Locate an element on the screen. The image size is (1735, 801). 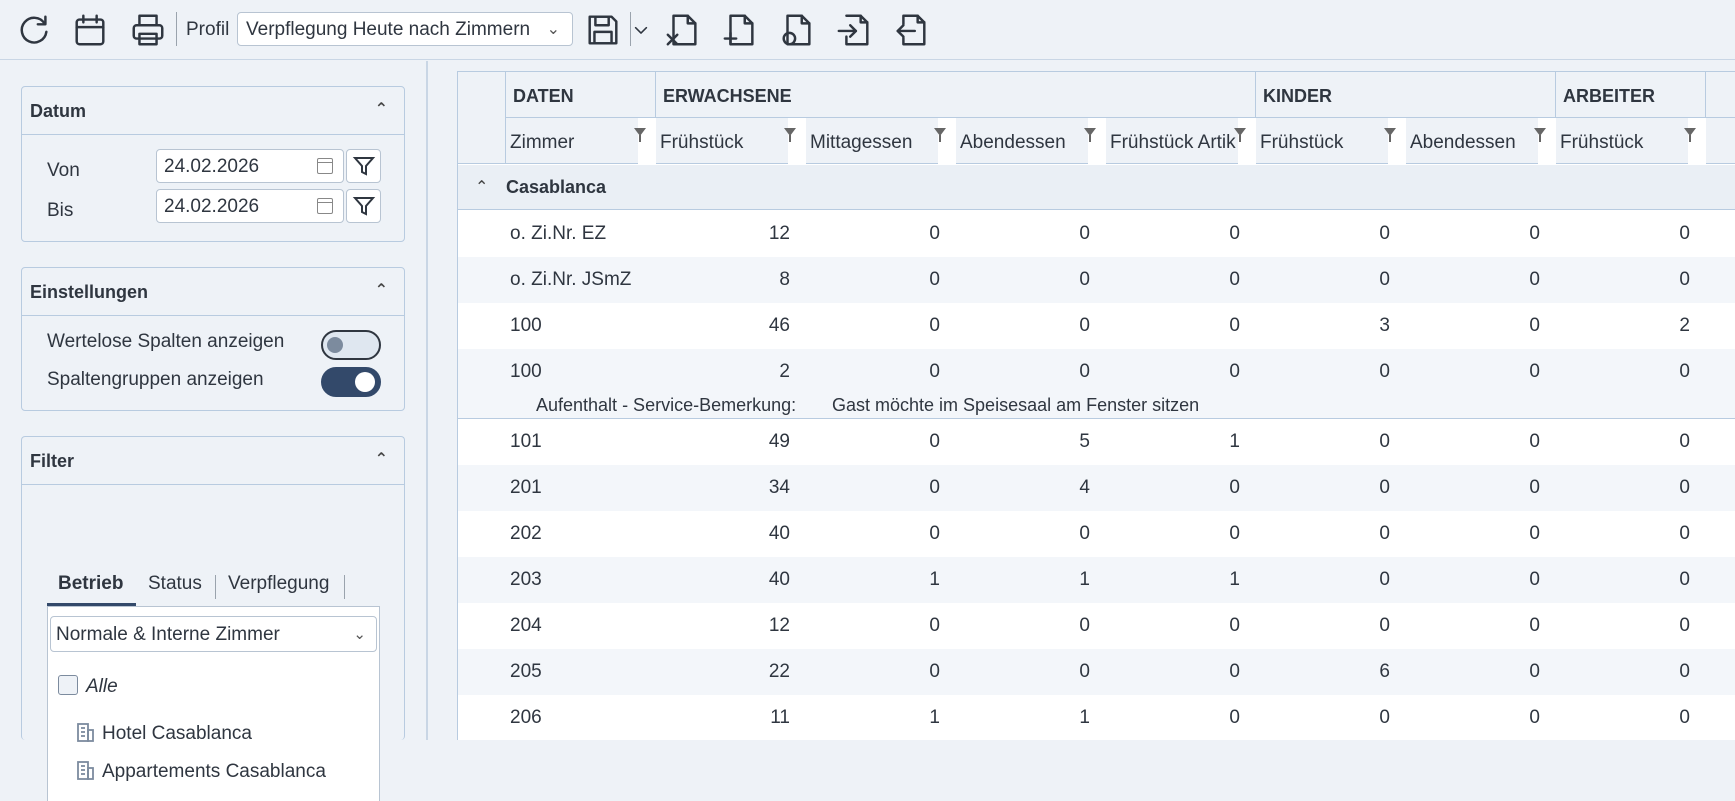
table-row: 206 11 1 1 0 0 0 0 is located at coordinates (1096, 718).